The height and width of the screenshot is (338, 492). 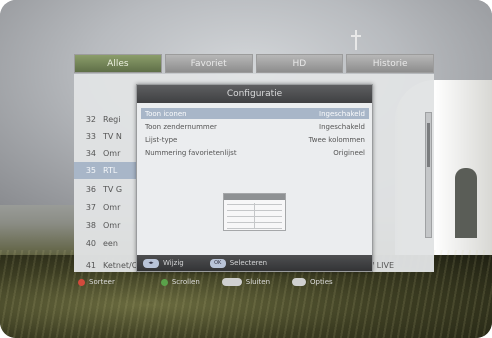 I want to click on ok-key-icon: OK, so click(x=217, y=263).